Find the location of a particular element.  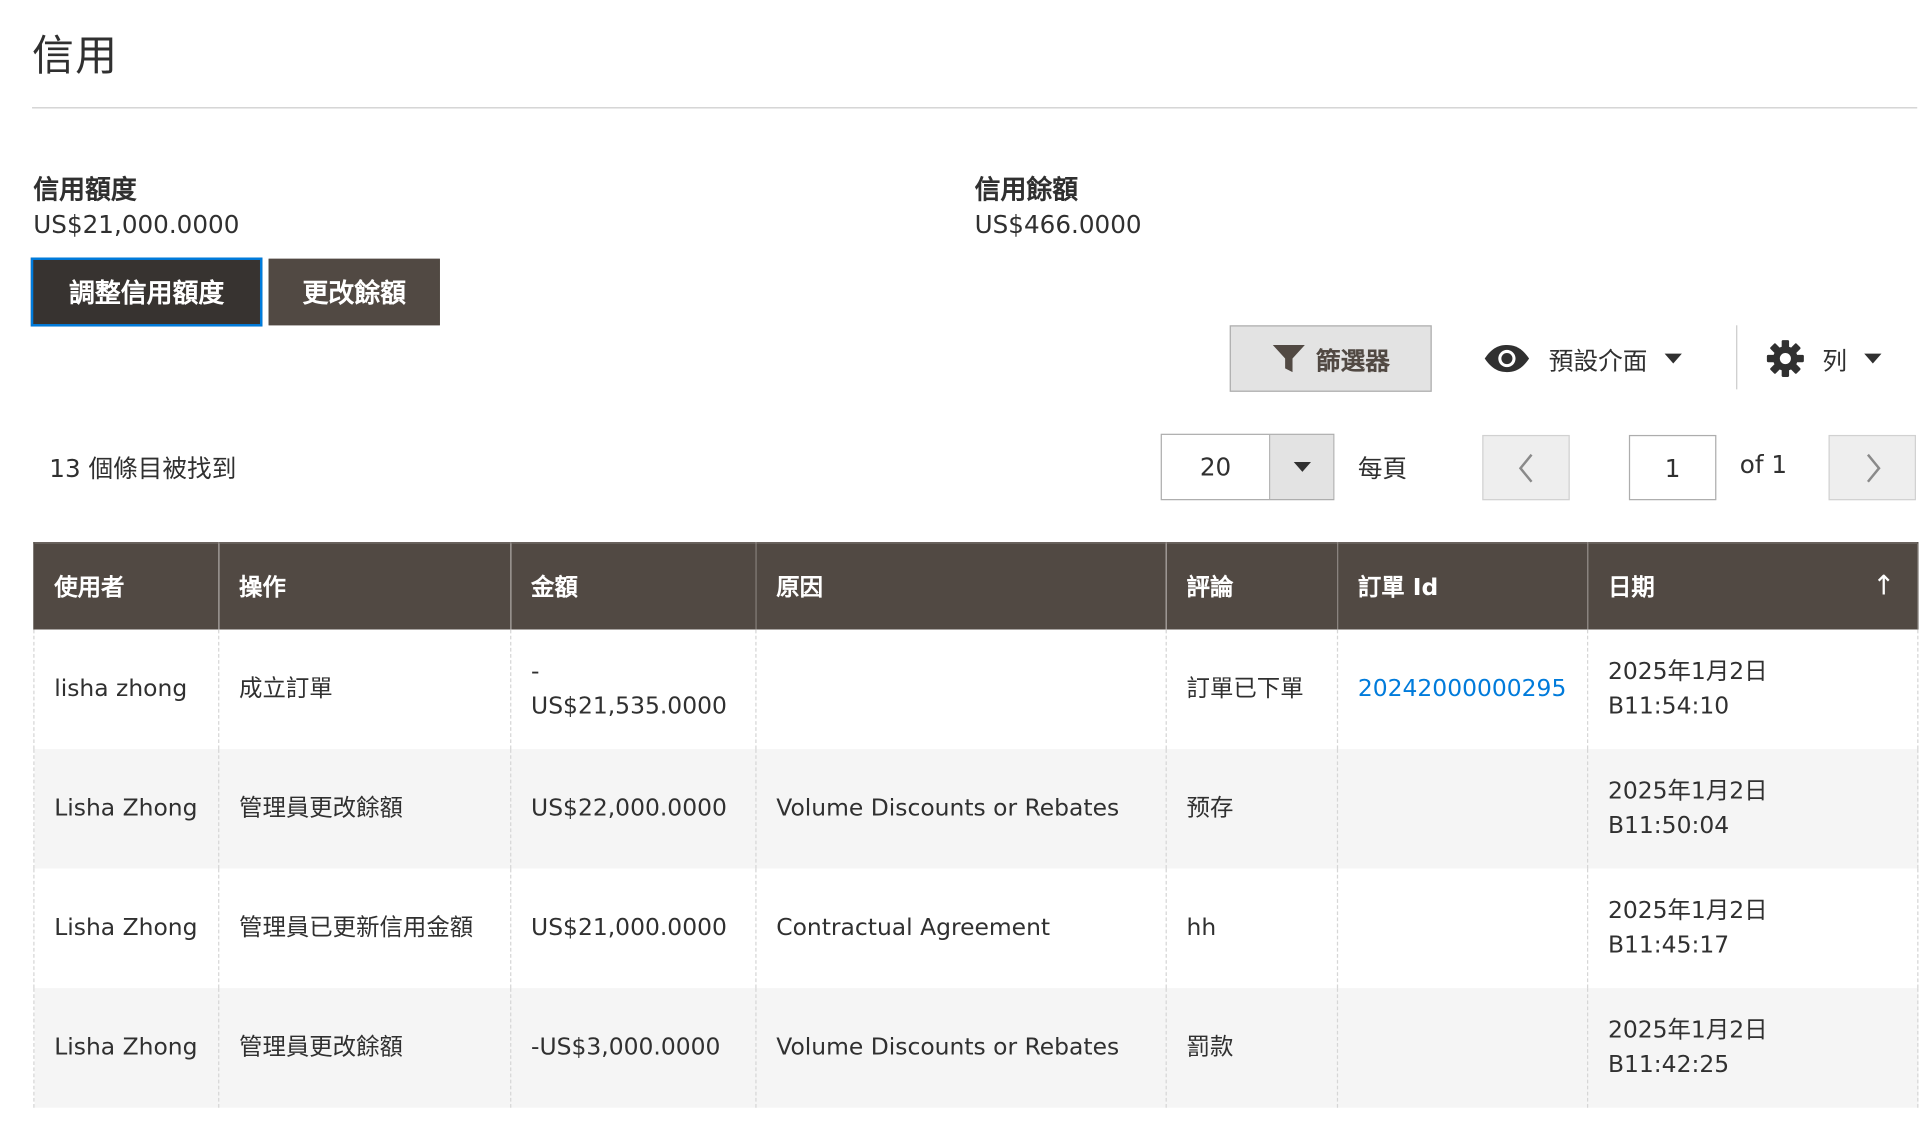

current-page-input: 1 is located at coordinates (1672, 467).